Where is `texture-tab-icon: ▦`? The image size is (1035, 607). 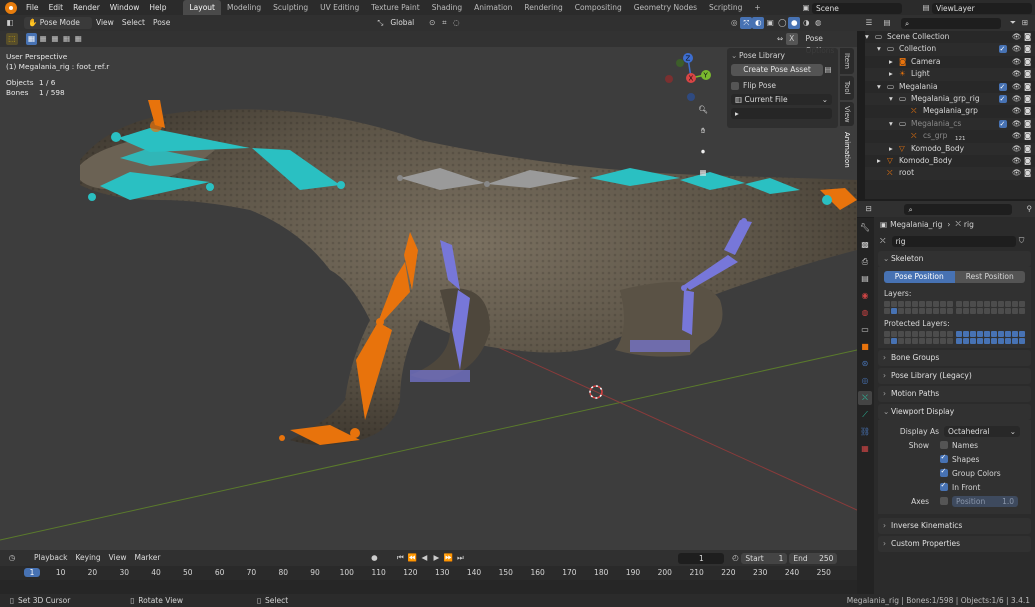 texture-tab-icon: ▦ is located at coordinates (865, 449).